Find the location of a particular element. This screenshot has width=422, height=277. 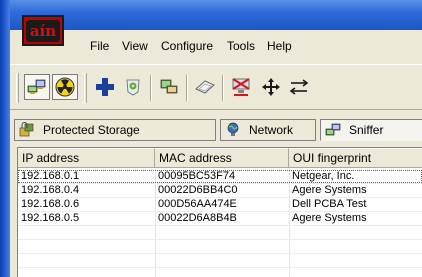

window-border is located at coordinates (5, 138).